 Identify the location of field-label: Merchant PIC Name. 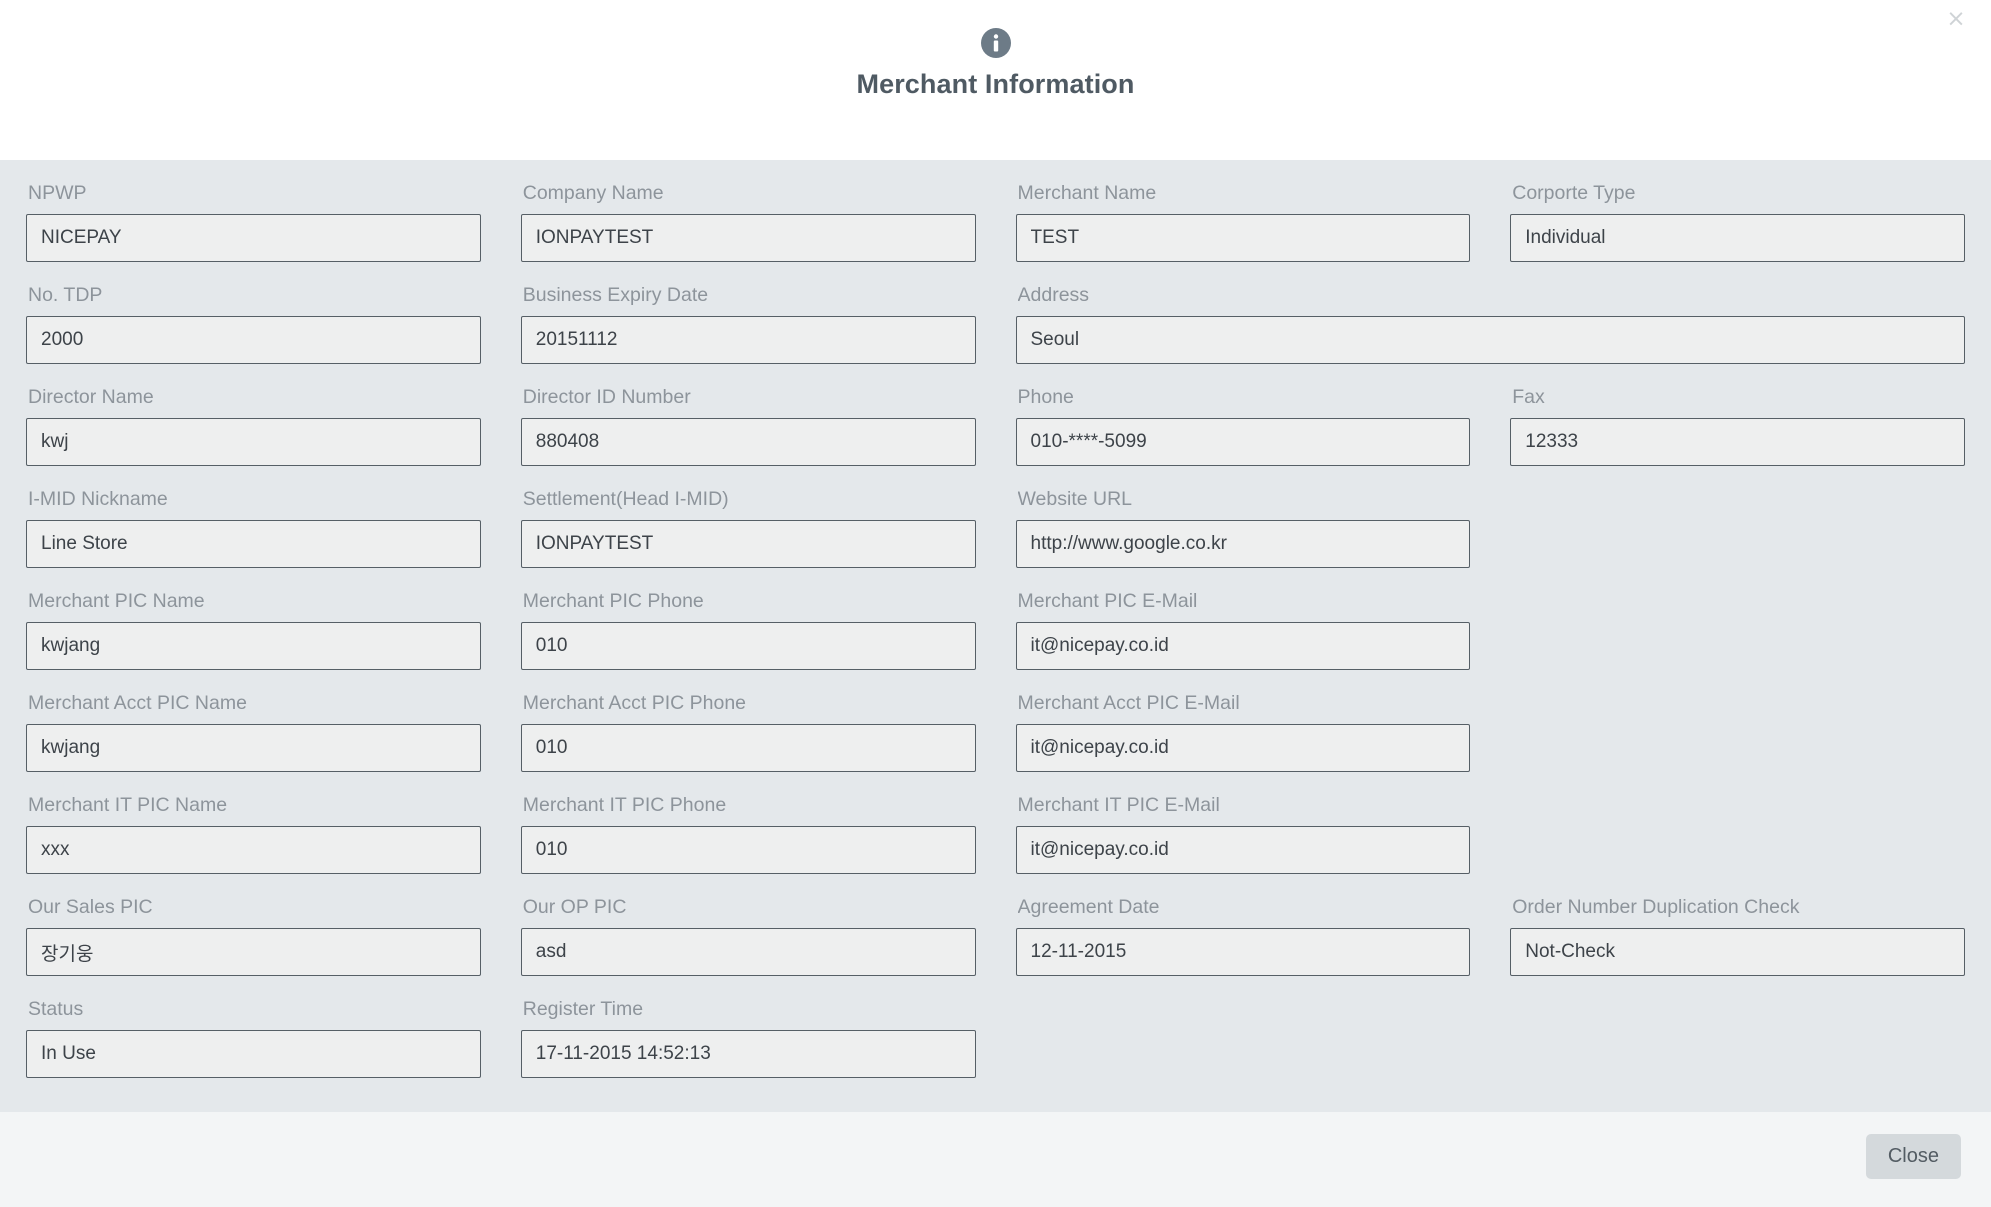
(116, 601).